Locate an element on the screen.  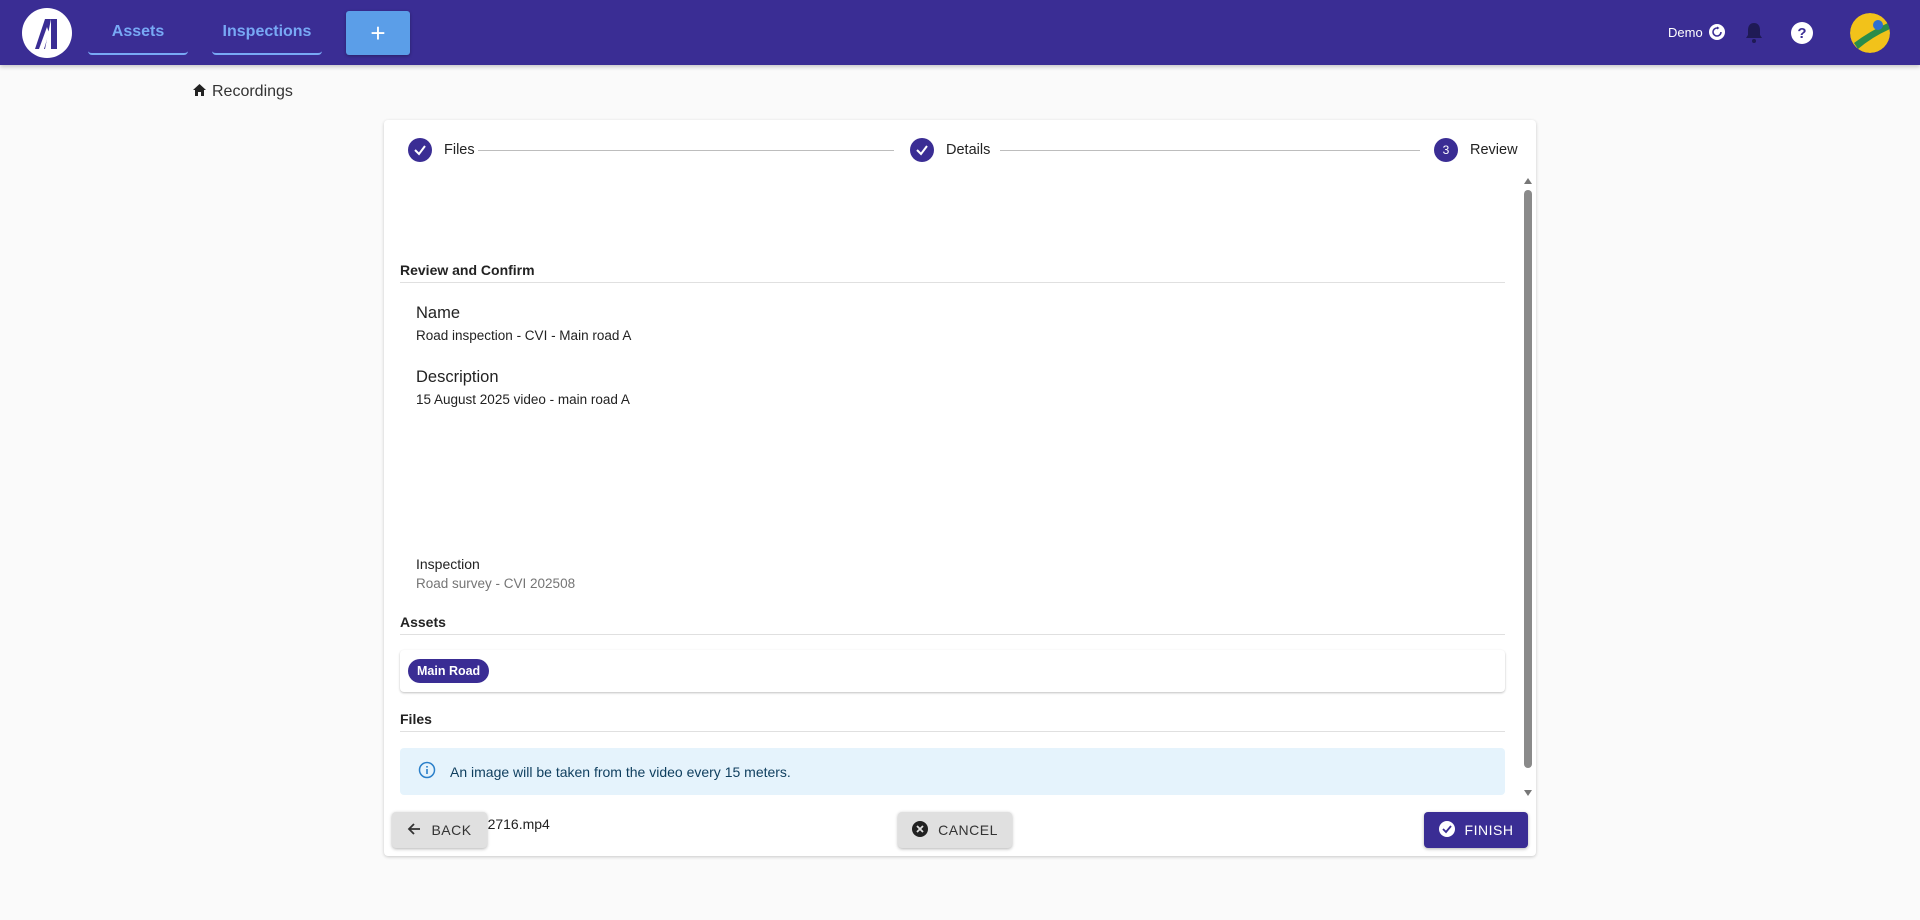
step-details: Details is located at coordinates (950, 150).